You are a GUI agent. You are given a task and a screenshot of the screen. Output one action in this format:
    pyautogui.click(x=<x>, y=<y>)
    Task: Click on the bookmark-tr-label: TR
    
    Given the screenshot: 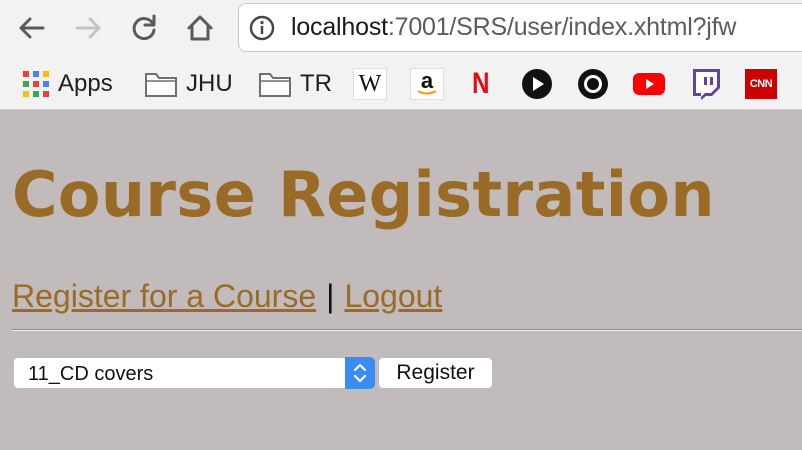 What is the action you would take?
    pyautogui.click(x=316, y=83)
    